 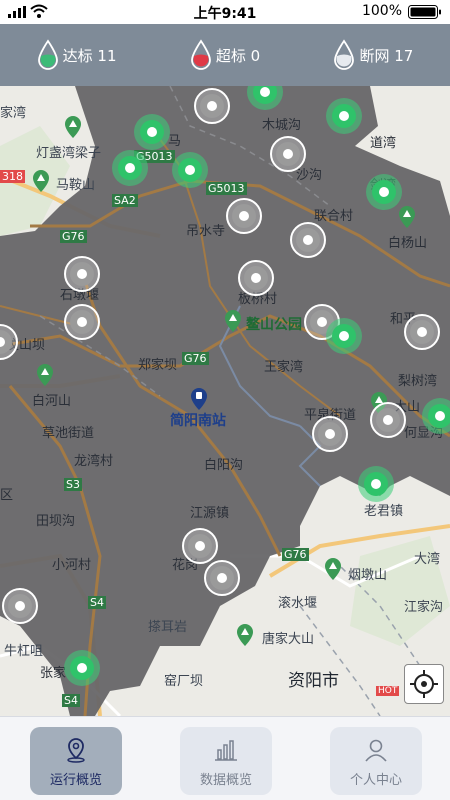 I want to click on map-place-label: 江家沟, so click(x=424, y=607).